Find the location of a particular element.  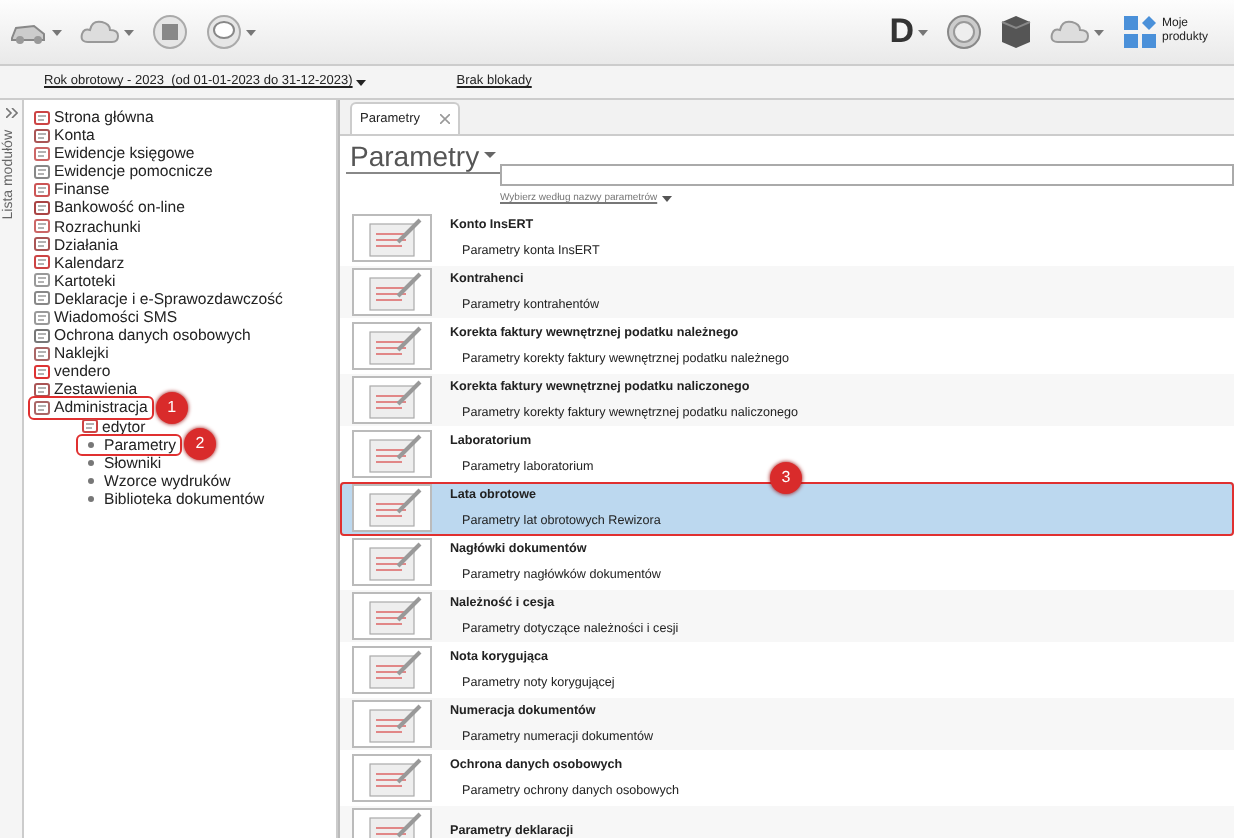

callout-badge: 1 is located at coordinates (171, 408).